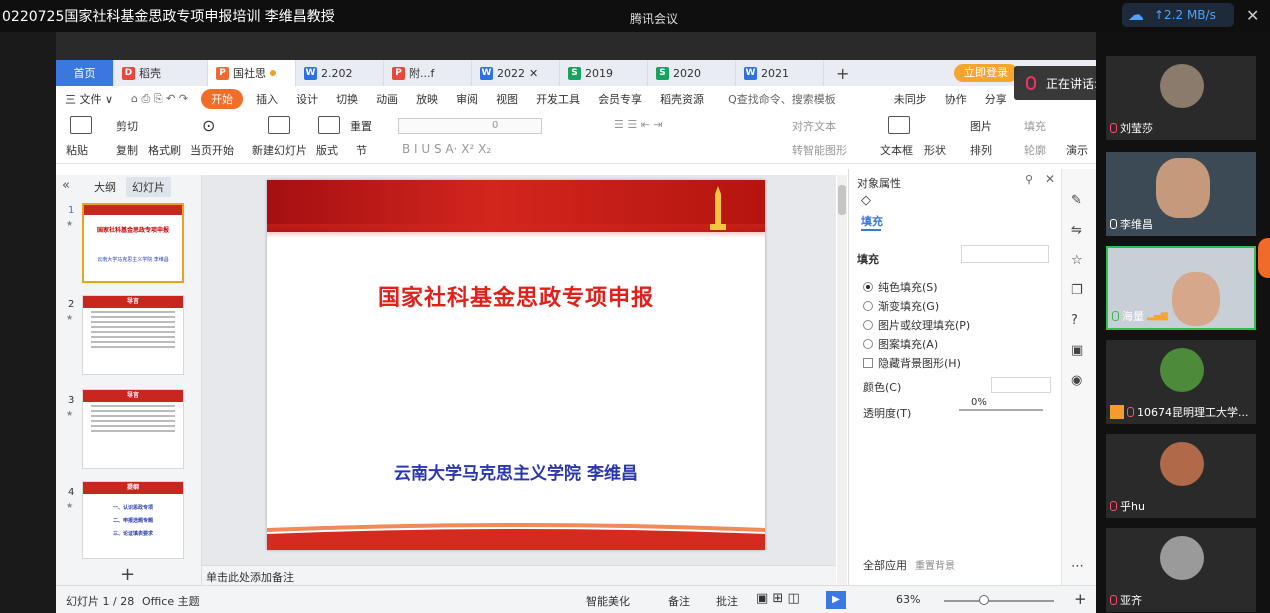  Describe the element at coordinates (252, 73) in the screenshot. I see `tab-guoshesi: P 国社思` at that location.